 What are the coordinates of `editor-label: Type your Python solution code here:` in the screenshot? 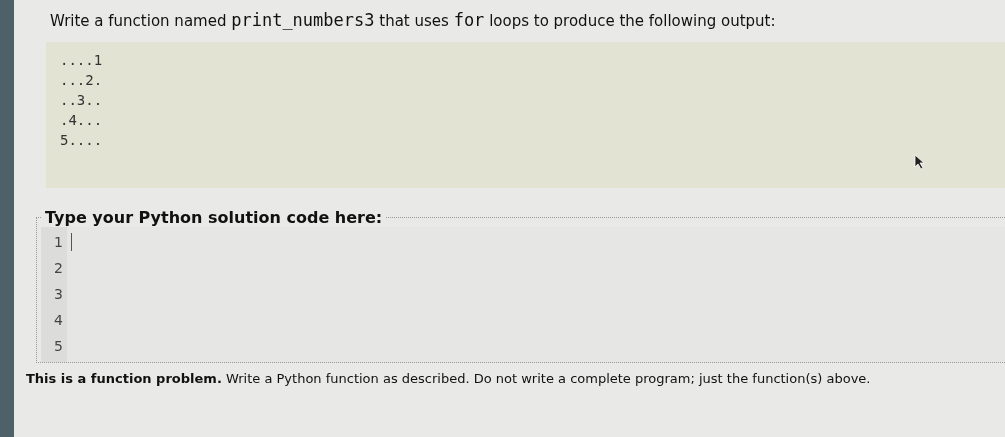 It's located at (214, 217).